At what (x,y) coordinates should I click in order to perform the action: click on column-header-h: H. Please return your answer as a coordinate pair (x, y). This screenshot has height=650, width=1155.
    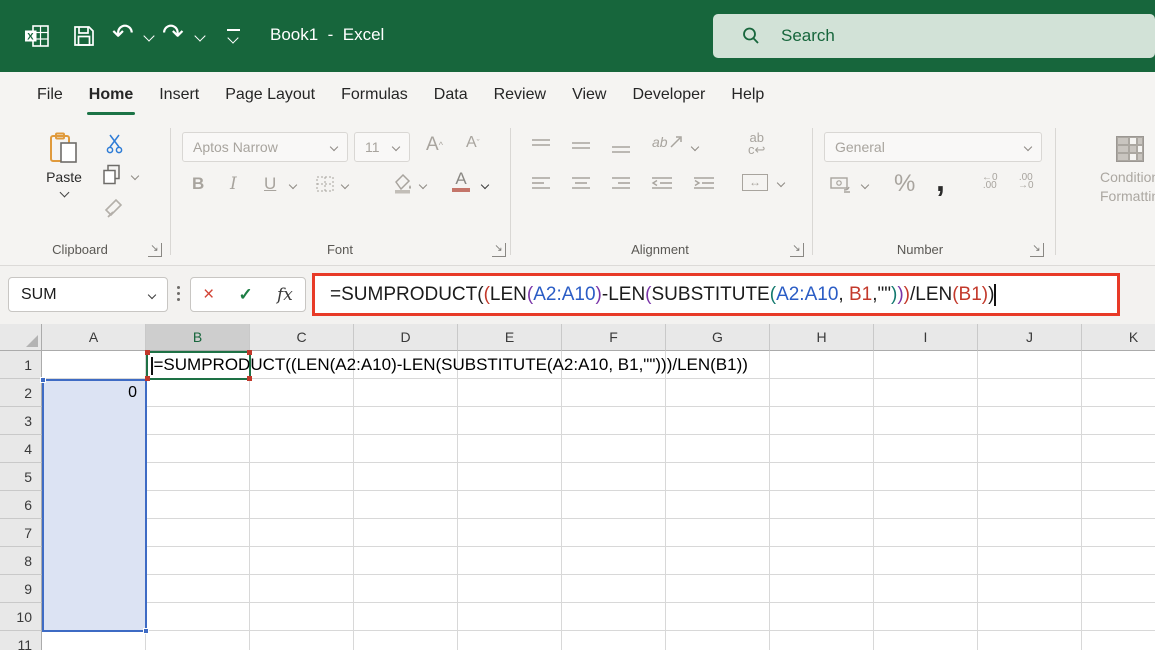
    Looking at the image, I should click on (822, 337).